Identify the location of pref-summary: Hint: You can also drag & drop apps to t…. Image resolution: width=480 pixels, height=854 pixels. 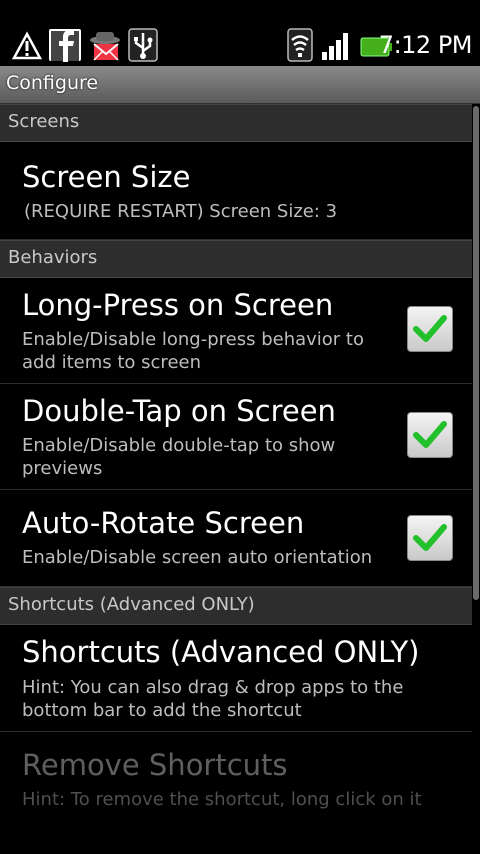
(213, 699).